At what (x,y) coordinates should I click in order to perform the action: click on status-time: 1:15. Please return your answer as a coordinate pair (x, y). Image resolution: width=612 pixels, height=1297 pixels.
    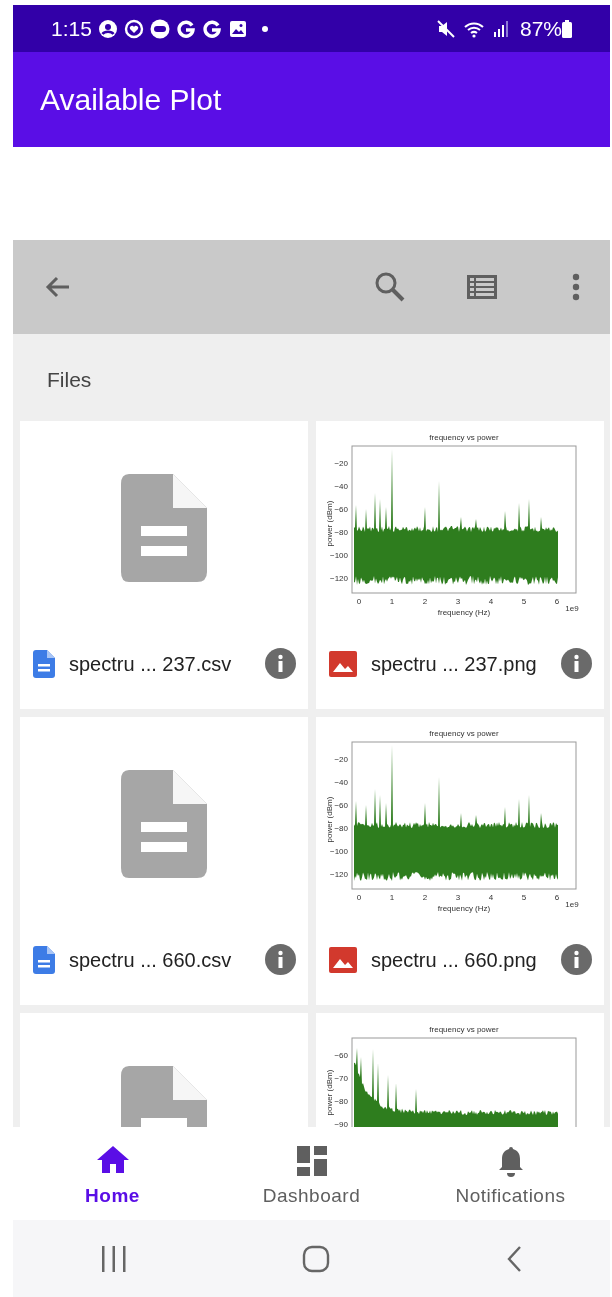
    Looking at the image, I should click on (71, 28).